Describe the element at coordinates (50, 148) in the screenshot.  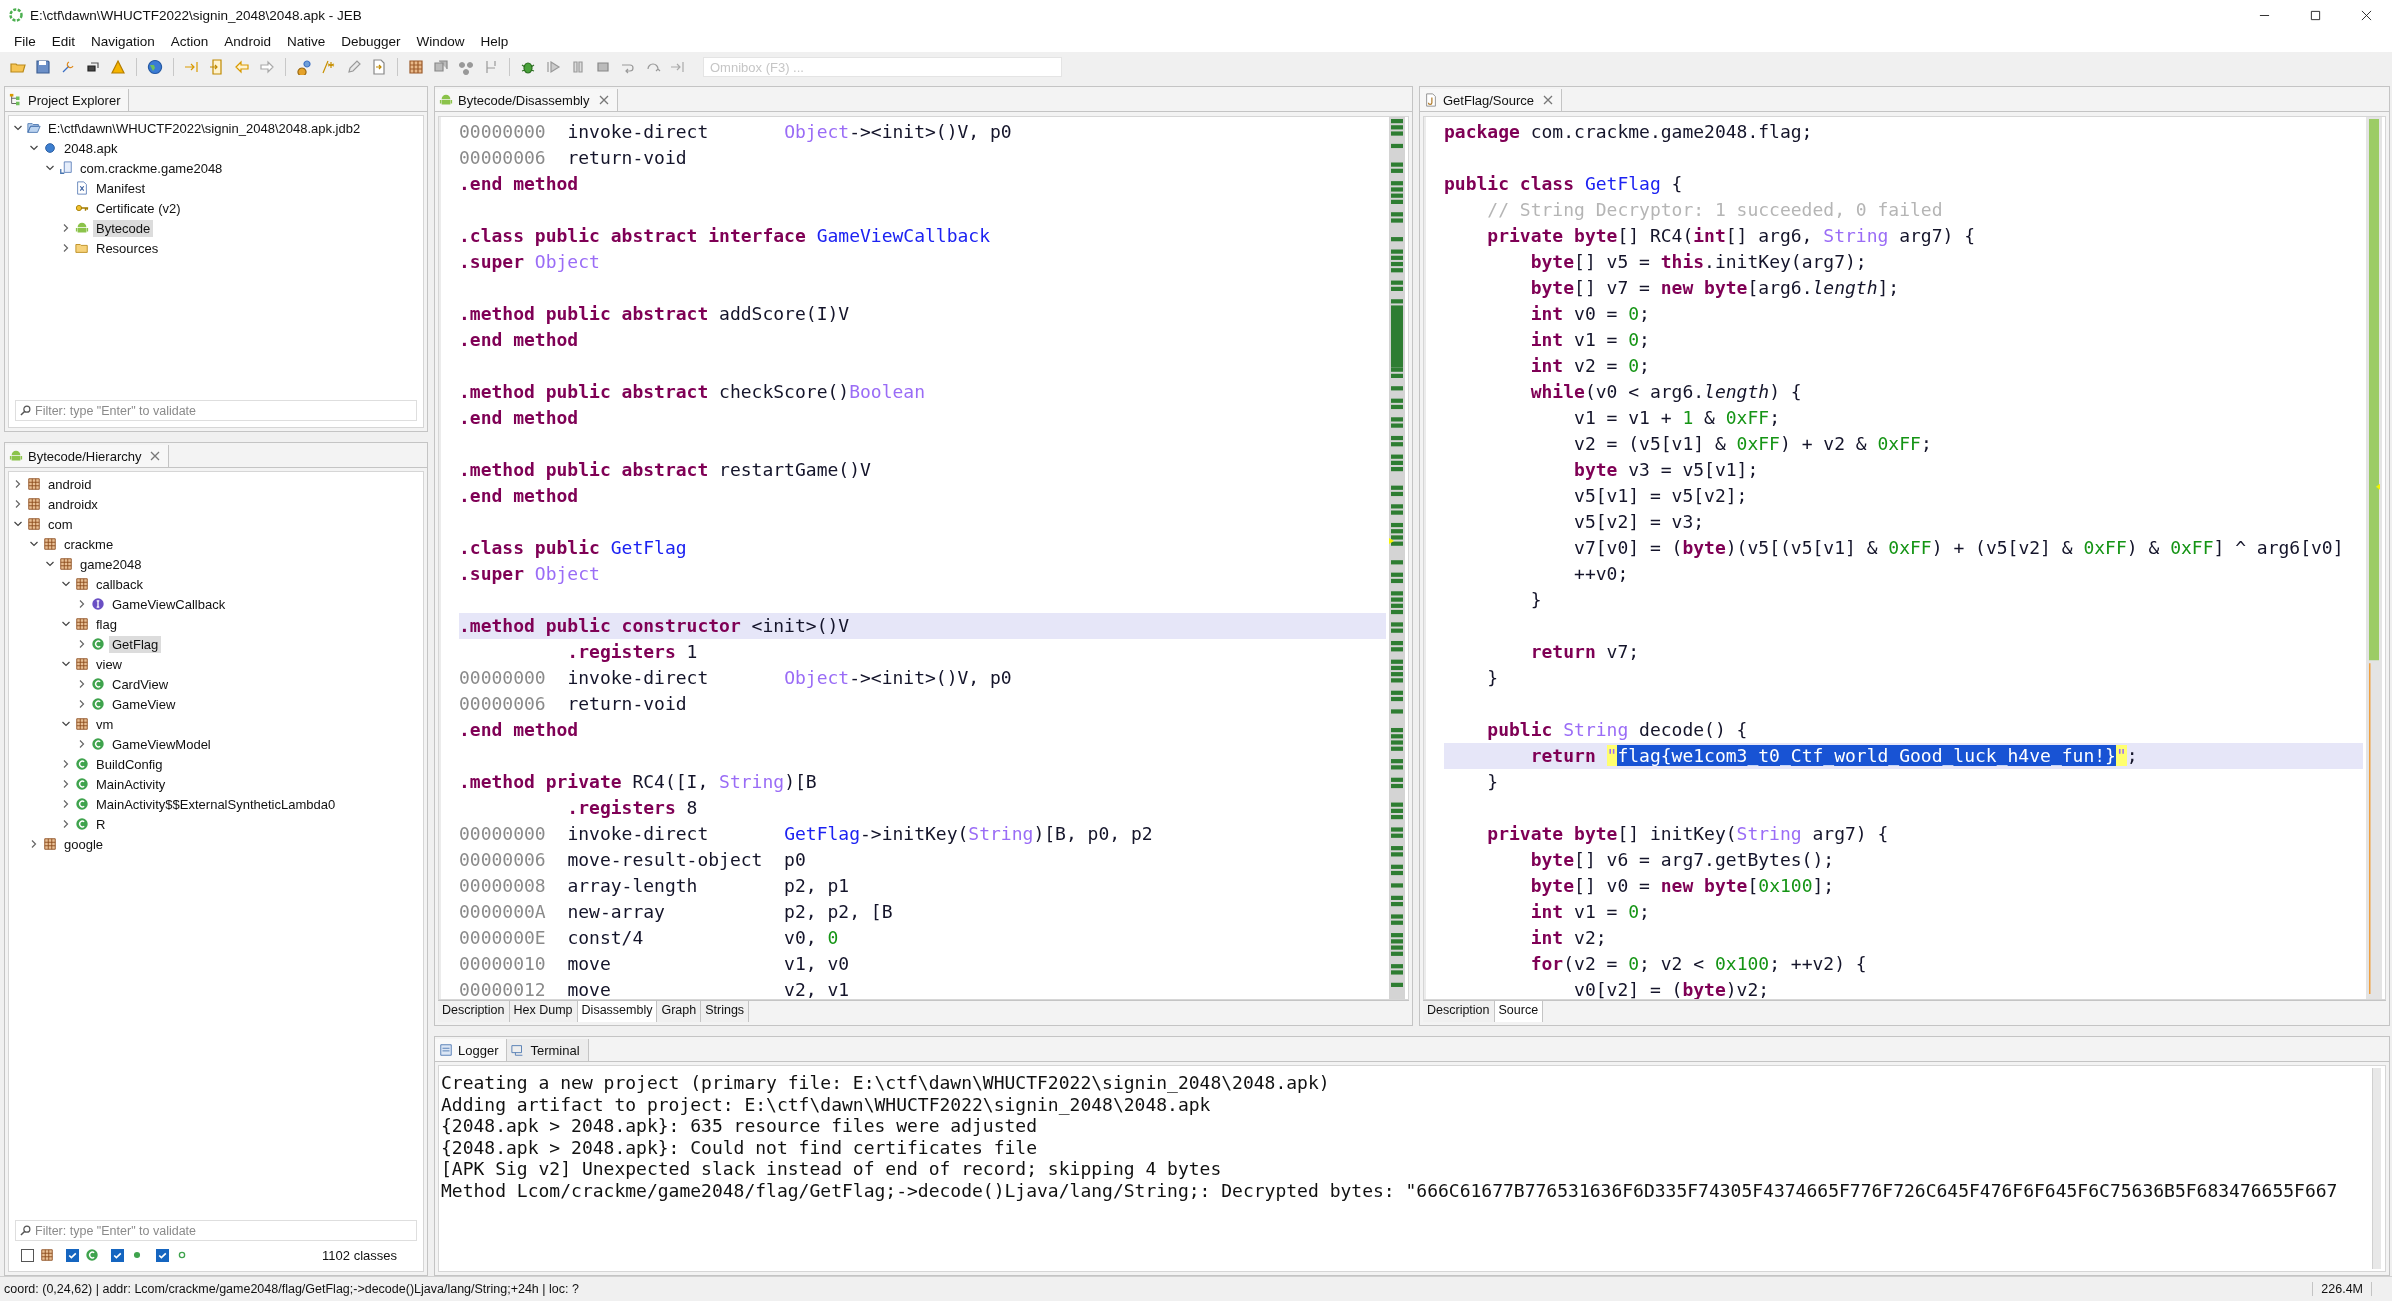
I see `circle-icon` at that location.